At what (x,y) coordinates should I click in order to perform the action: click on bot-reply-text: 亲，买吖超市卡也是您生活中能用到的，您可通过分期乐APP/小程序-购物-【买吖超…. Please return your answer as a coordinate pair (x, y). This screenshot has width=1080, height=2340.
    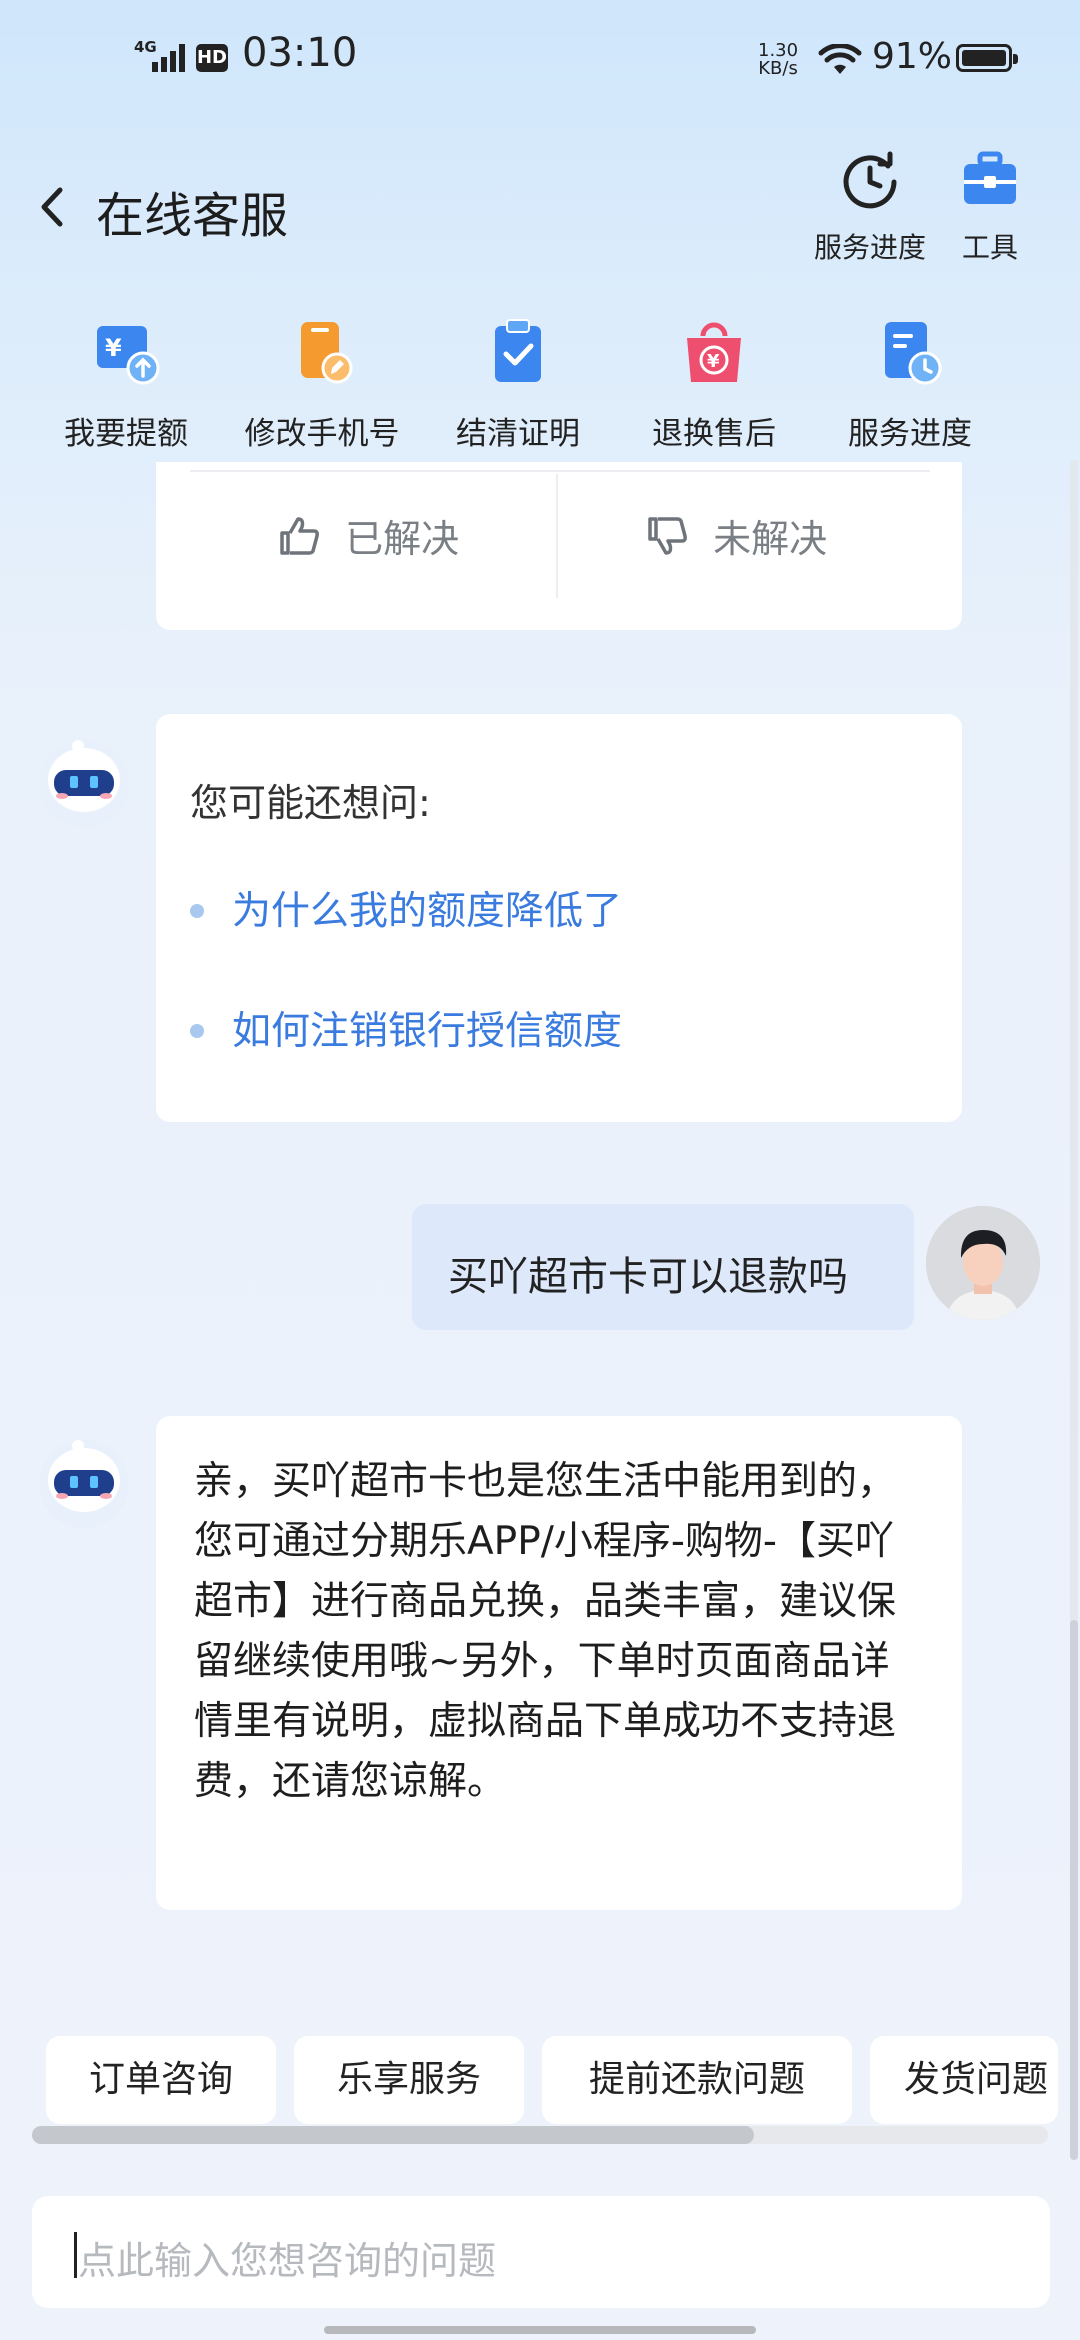
    Looking at the image, I should click on (545, 1631).